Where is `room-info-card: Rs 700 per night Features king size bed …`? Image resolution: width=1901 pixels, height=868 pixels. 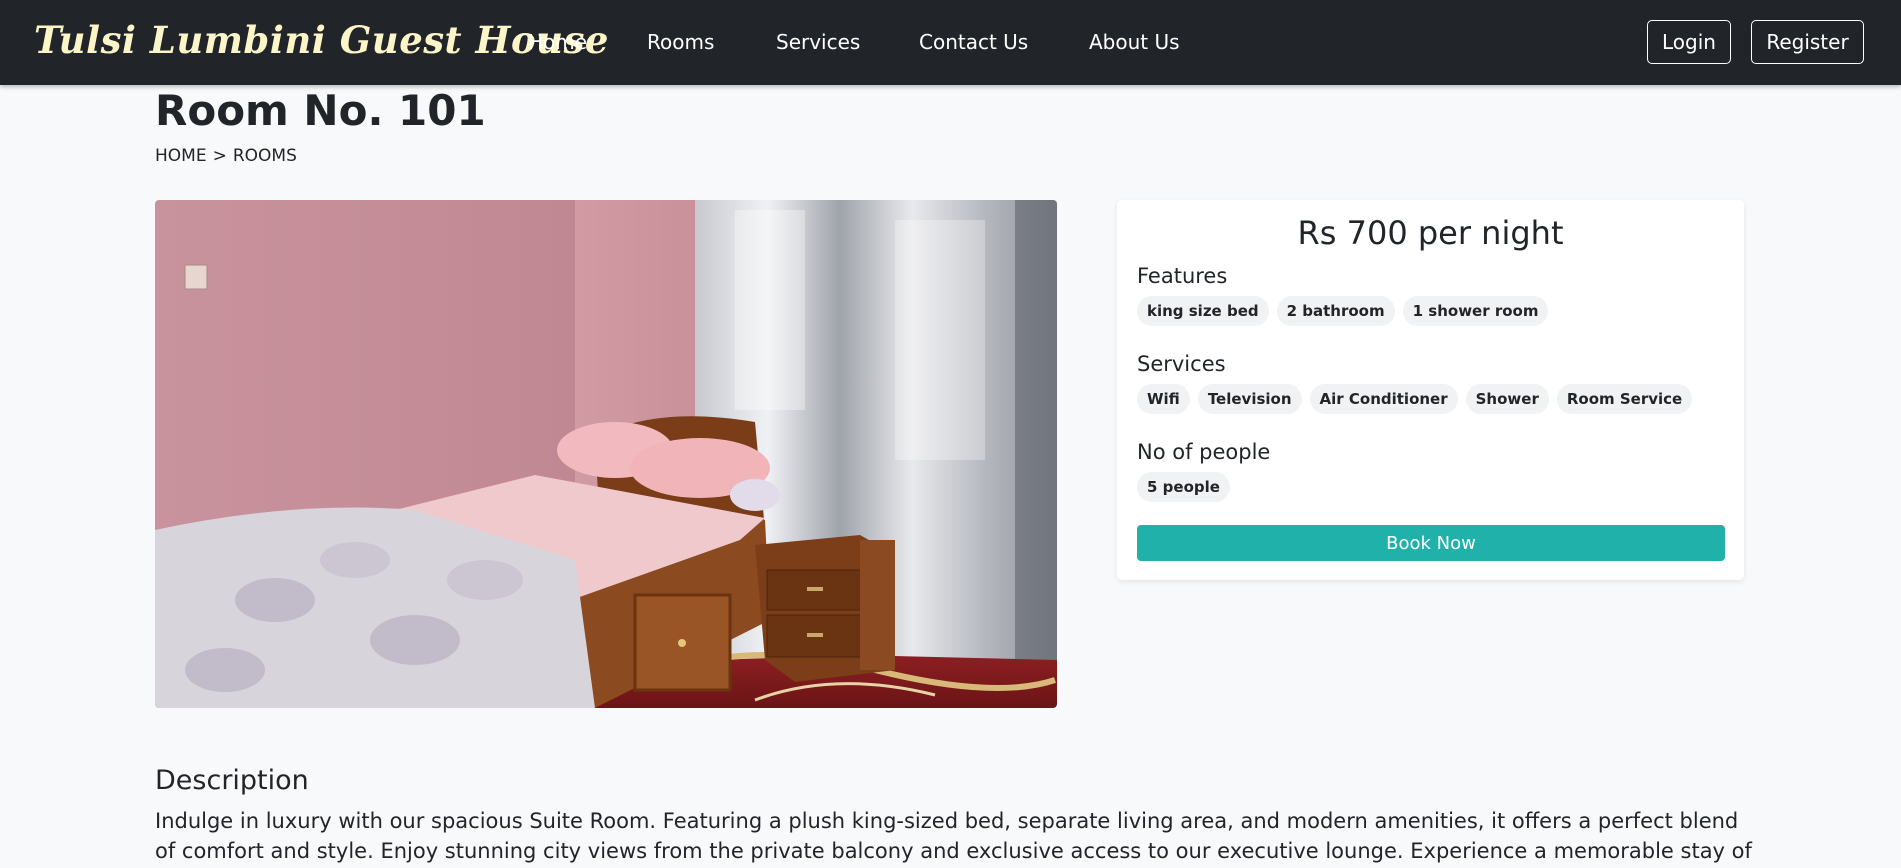 room-info-card: Rs 700 per night Features king size bed … is located at coordinates (1430, 390).